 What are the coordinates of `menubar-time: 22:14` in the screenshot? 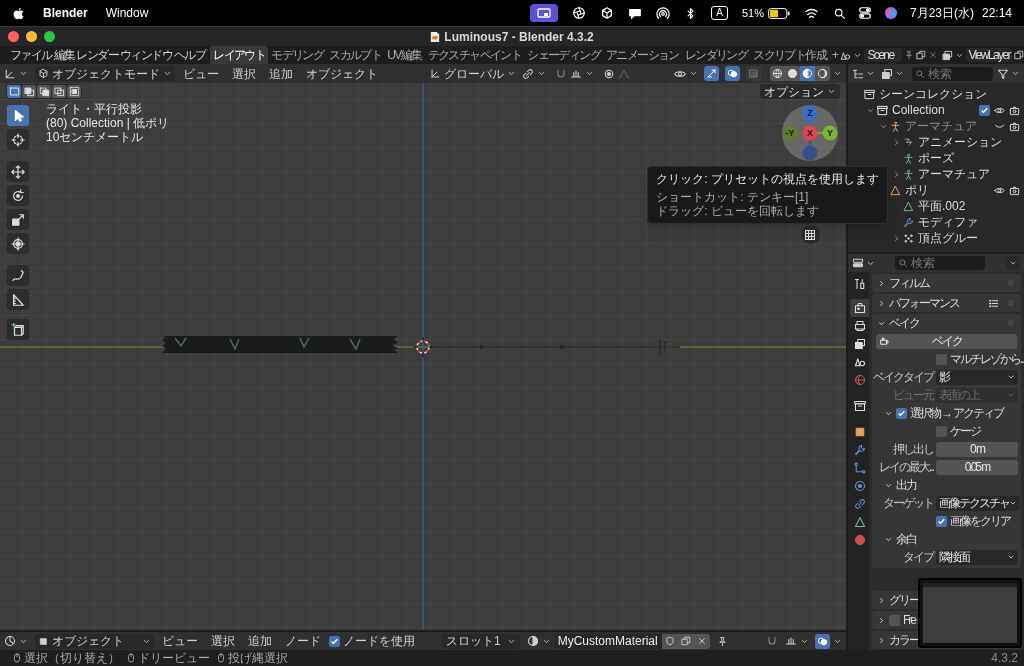 It's located at (996, 13).